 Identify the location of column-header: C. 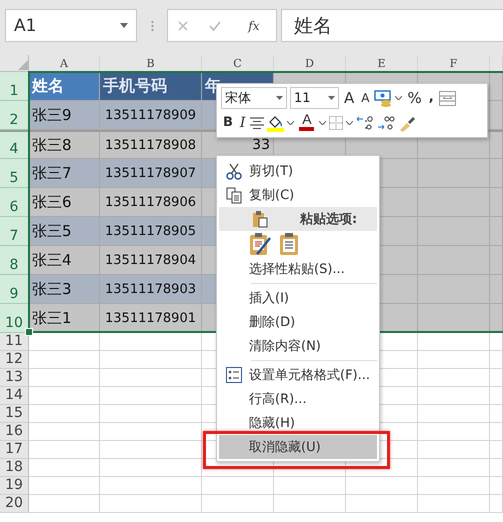
(238, 63).